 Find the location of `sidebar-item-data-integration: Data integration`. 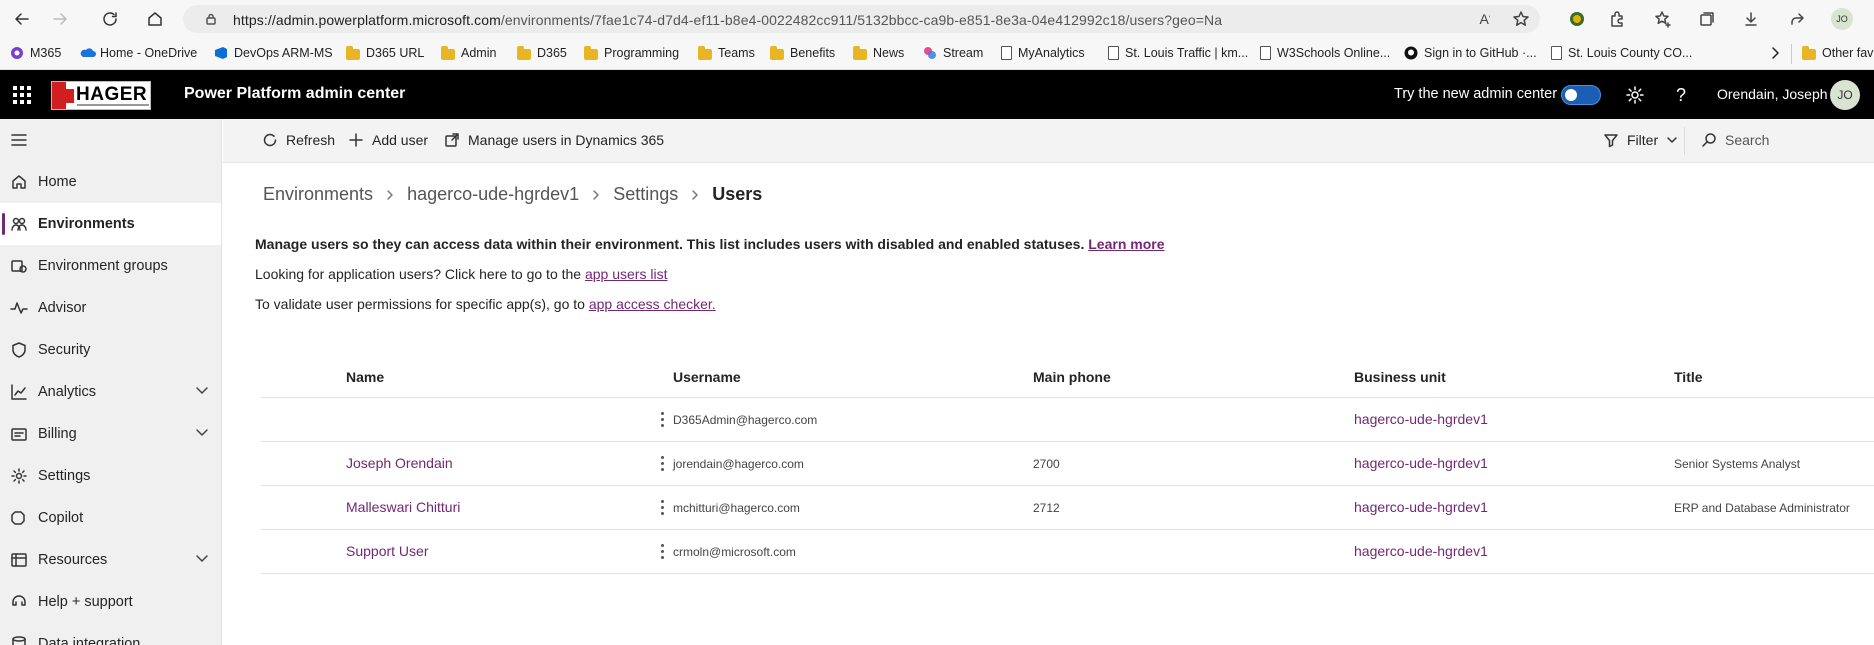

sidebar-item-data-integration: Data integration is located at coordinates (110, 634).